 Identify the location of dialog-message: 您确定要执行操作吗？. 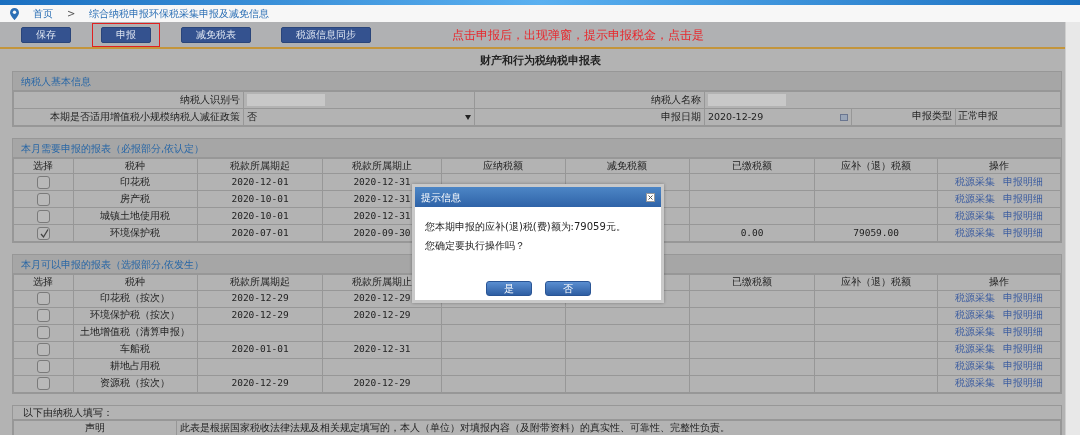
(475, 245).